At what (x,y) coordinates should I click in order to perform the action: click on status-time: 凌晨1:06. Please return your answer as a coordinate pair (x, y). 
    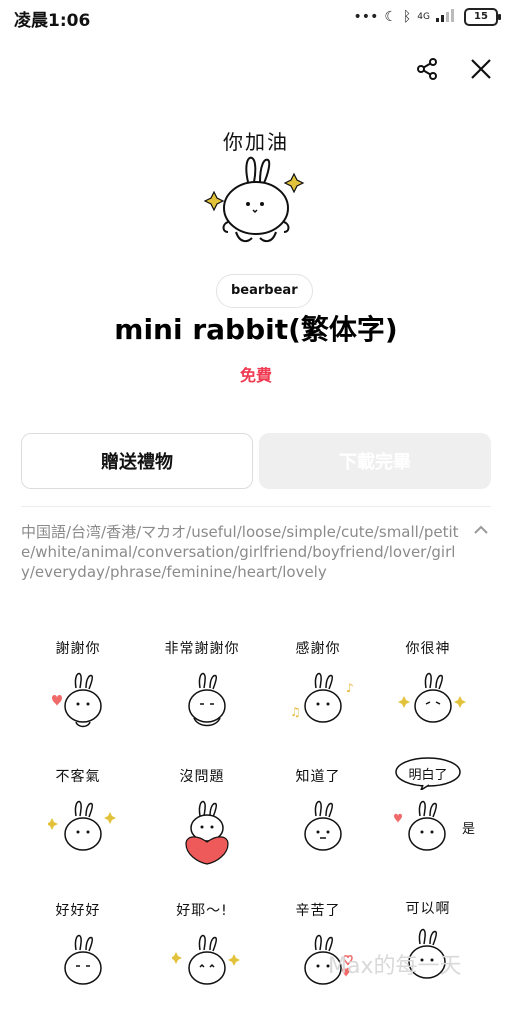
    Looking at the image, I should click on (52, 21).